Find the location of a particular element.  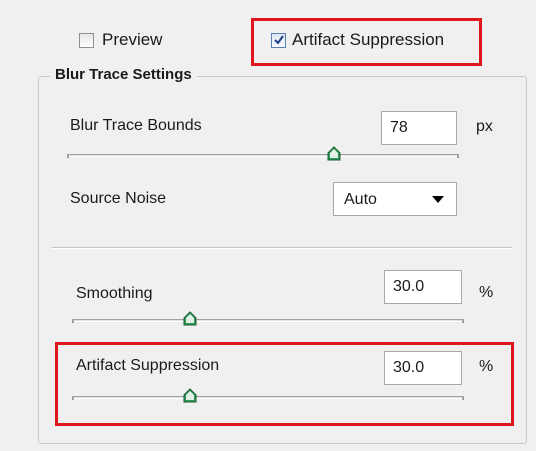

source-noise-selected: Auto is located at coordinates (360, 199).